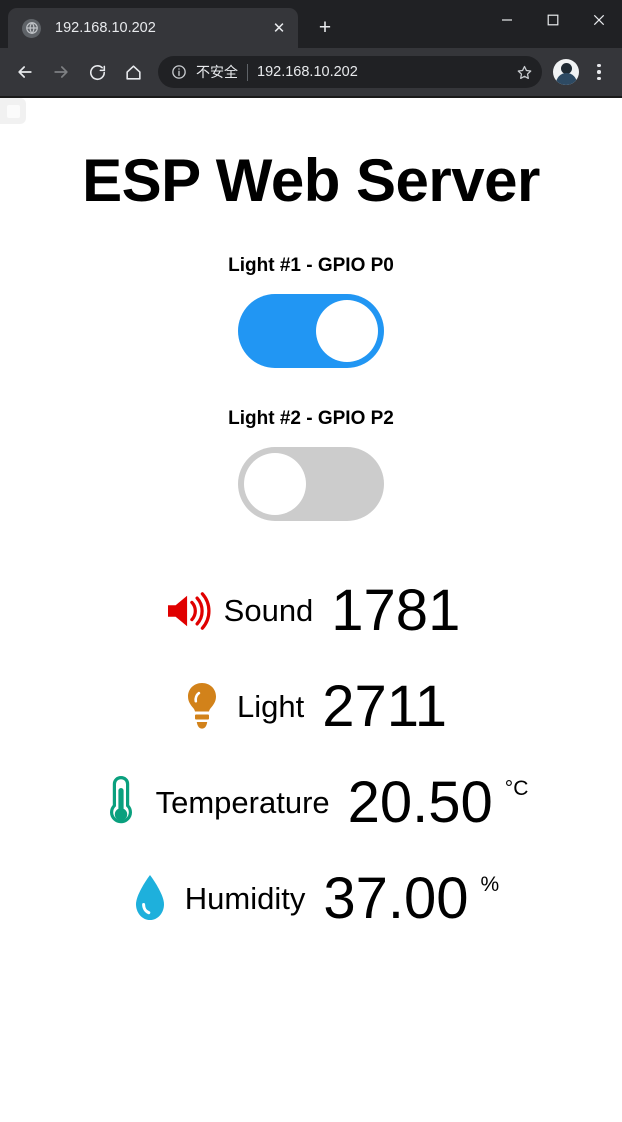 This screenshot has width=622, height=1122. Describe the element at coordinates (150, 899) in the screenshot. I see `water-drop-icon` at that location.